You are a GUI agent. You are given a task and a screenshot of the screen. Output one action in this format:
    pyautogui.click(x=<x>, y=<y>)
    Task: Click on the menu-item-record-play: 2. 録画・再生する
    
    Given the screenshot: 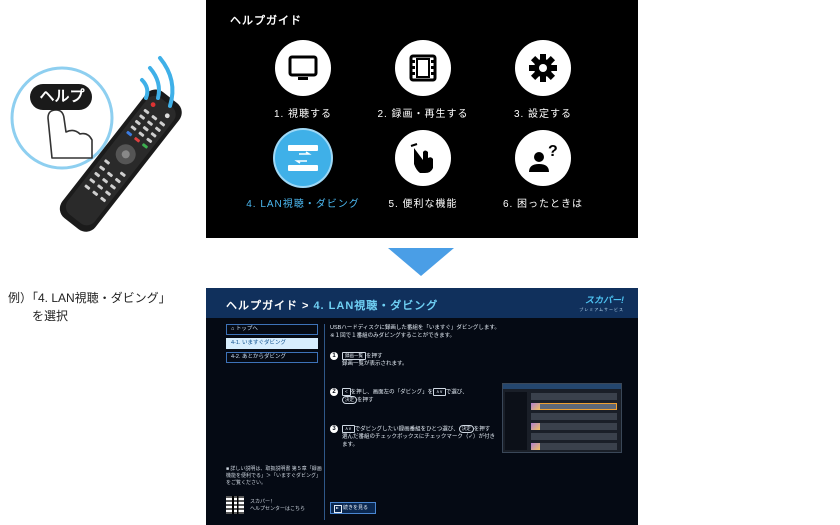 What is the action you would take?
    pyautogui.click(x=423, y=80)
    